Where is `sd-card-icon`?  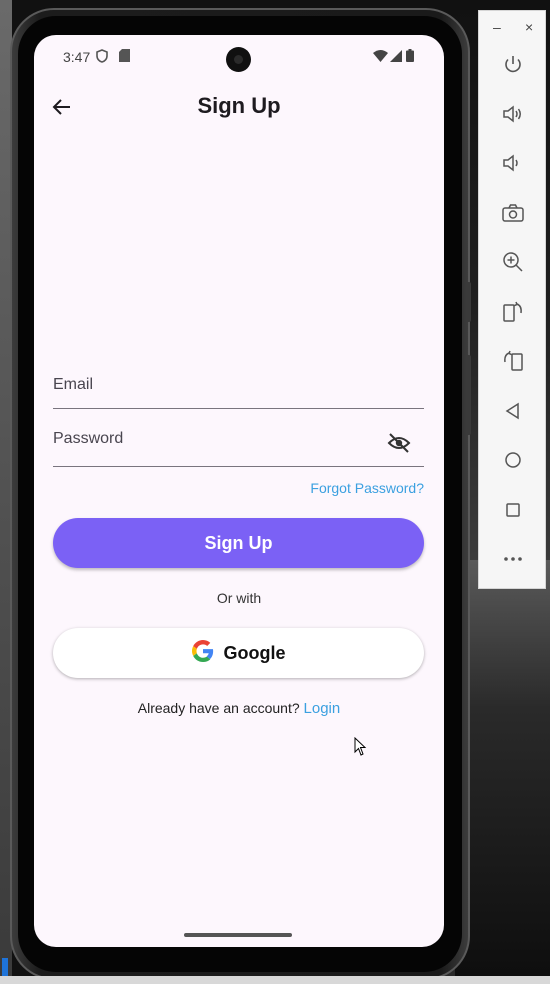 sd-card-icon is located at coordinates (124, 57).